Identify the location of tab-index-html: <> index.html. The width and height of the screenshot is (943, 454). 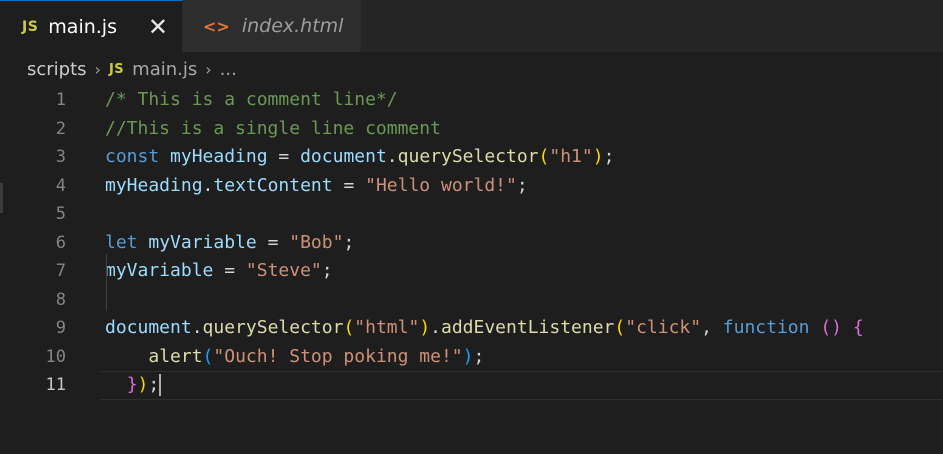
(272, 26).